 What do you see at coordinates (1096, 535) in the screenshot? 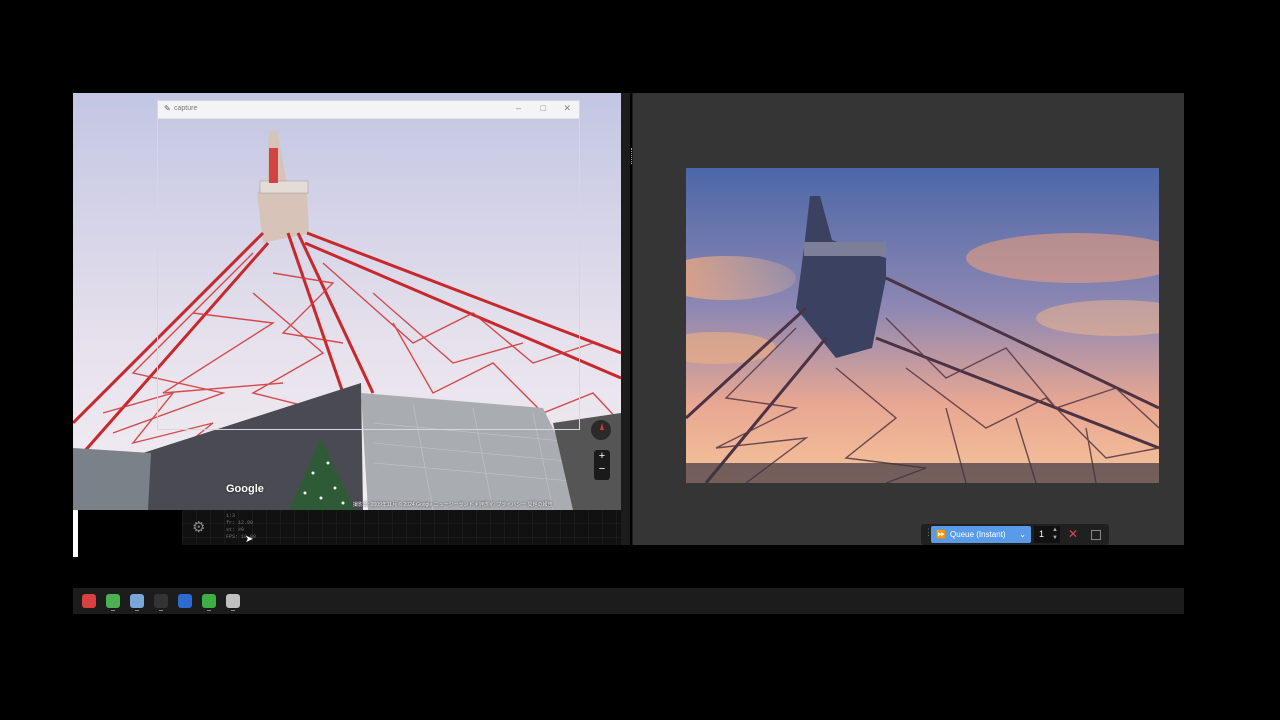
I see `stop-icon` at bounding box center [1096, 535].